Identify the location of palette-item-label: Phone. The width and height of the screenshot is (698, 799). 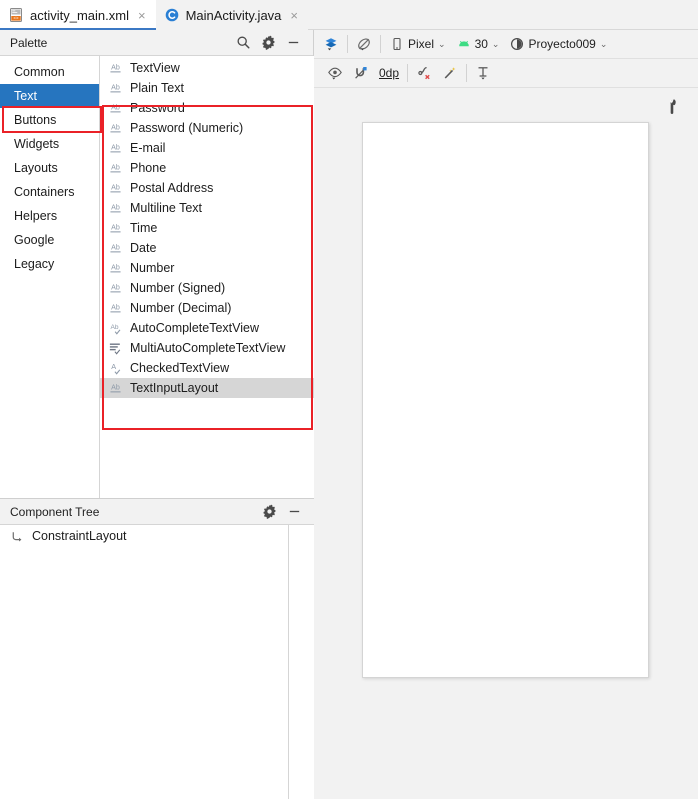
(148, 168).